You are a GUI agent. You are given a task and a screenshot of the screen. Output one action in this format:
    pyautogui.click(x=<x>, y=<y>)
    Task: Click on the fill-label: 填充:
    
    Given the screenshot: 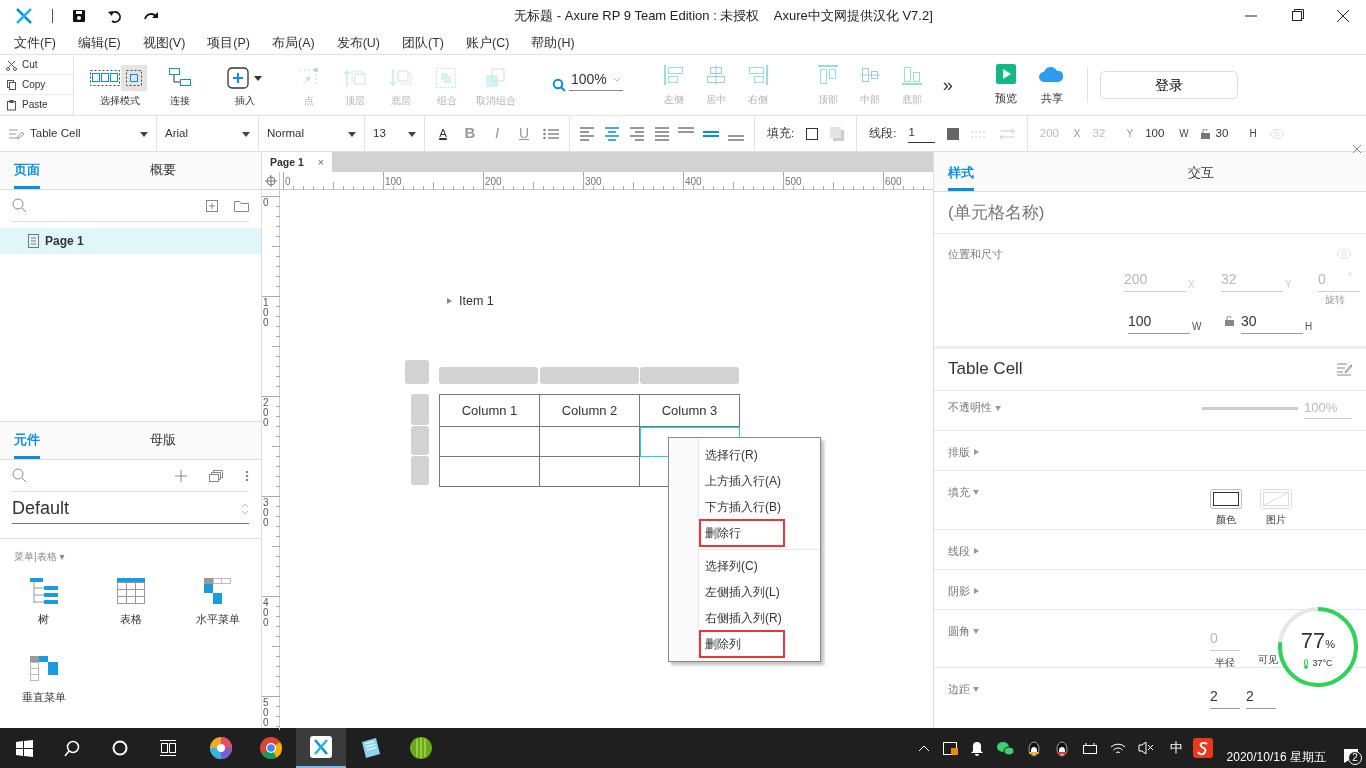 What is the action you would take?
    pyautogui.click(x=781, y=133)
    